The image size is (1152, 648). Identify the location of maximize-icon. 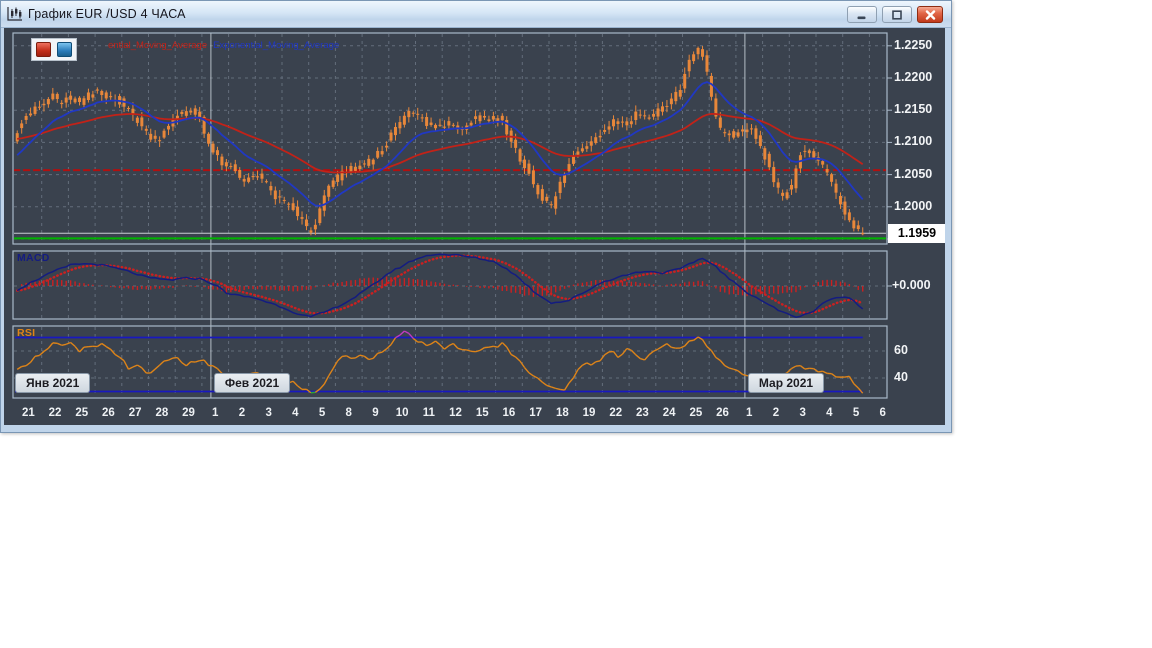
(897, 14).